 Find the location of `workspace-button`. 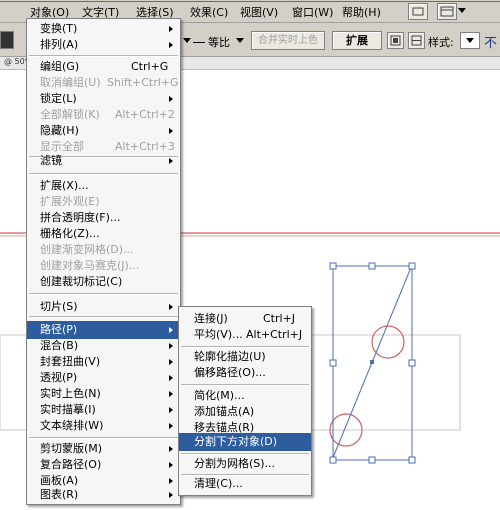

workspace-button is located at coordinates (447, 11).